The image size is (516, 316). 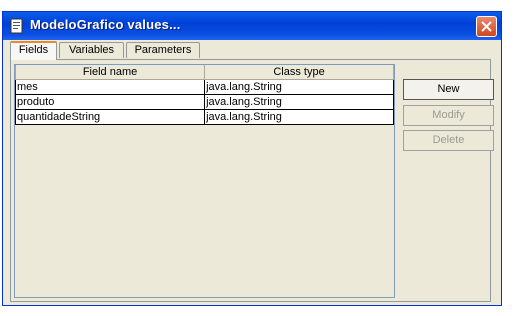 I want to click on table-row: mes java.lang.String, so click(x=204, y=87).